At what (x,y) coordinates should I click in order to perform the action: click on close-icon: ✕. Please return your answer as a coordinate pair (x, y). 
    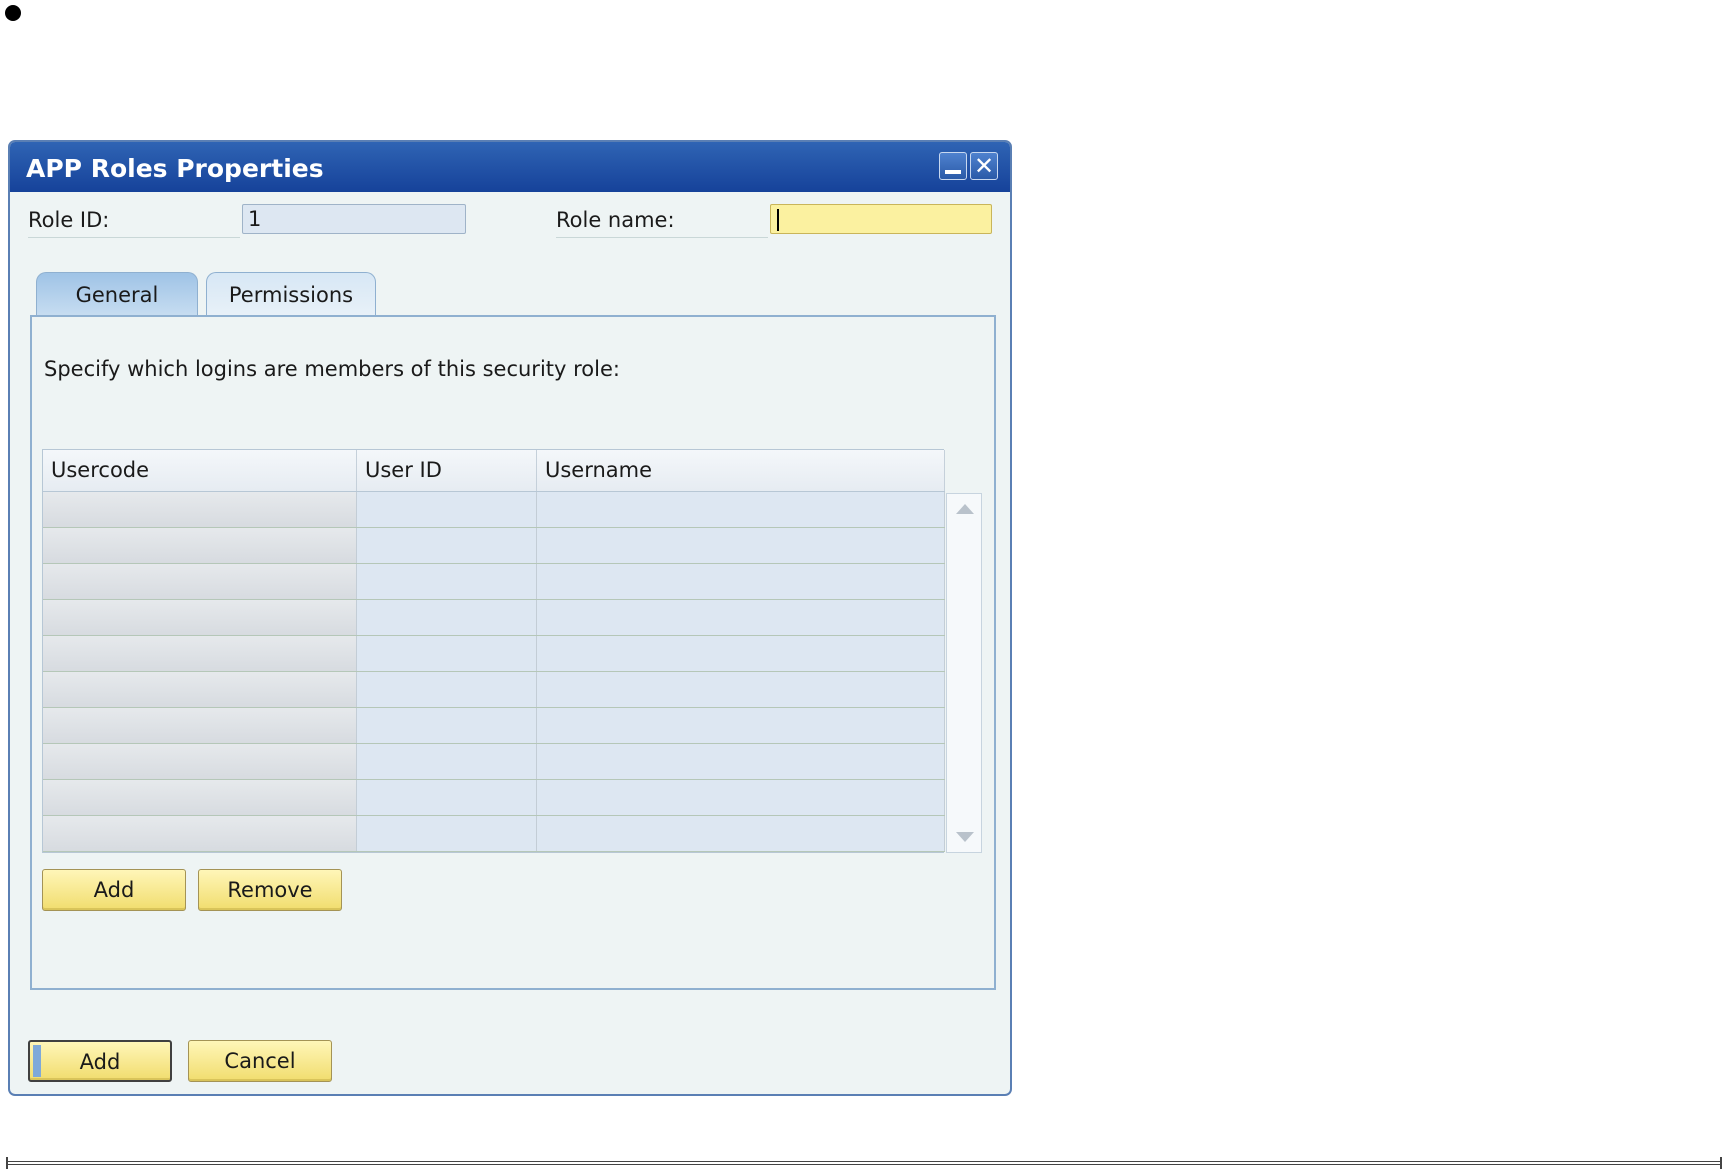
    Looking at the image, I should click on (984, 166).